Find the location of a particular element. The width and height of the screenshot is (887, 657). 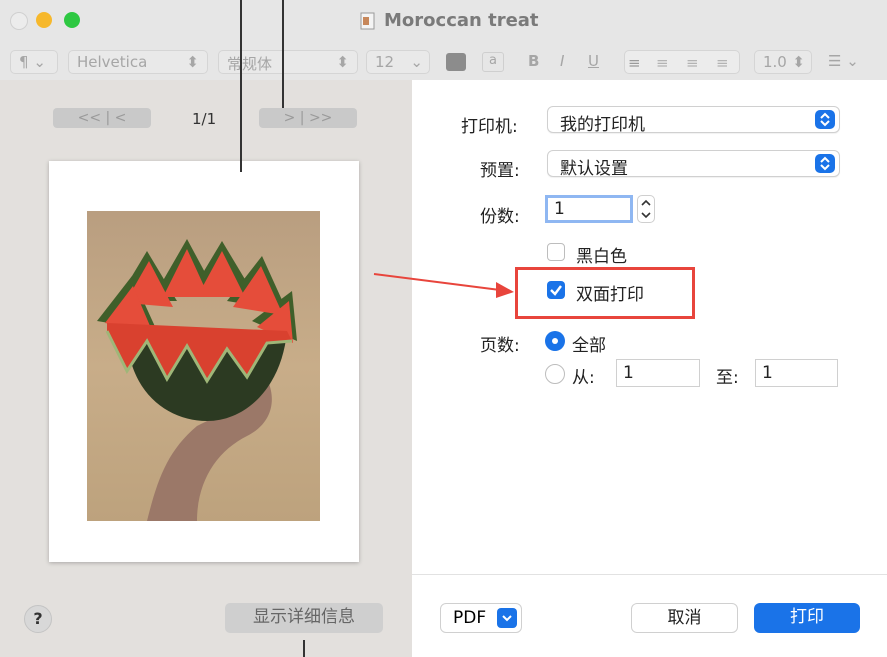

print-button: 打印 is located at coordinates (807, 618).